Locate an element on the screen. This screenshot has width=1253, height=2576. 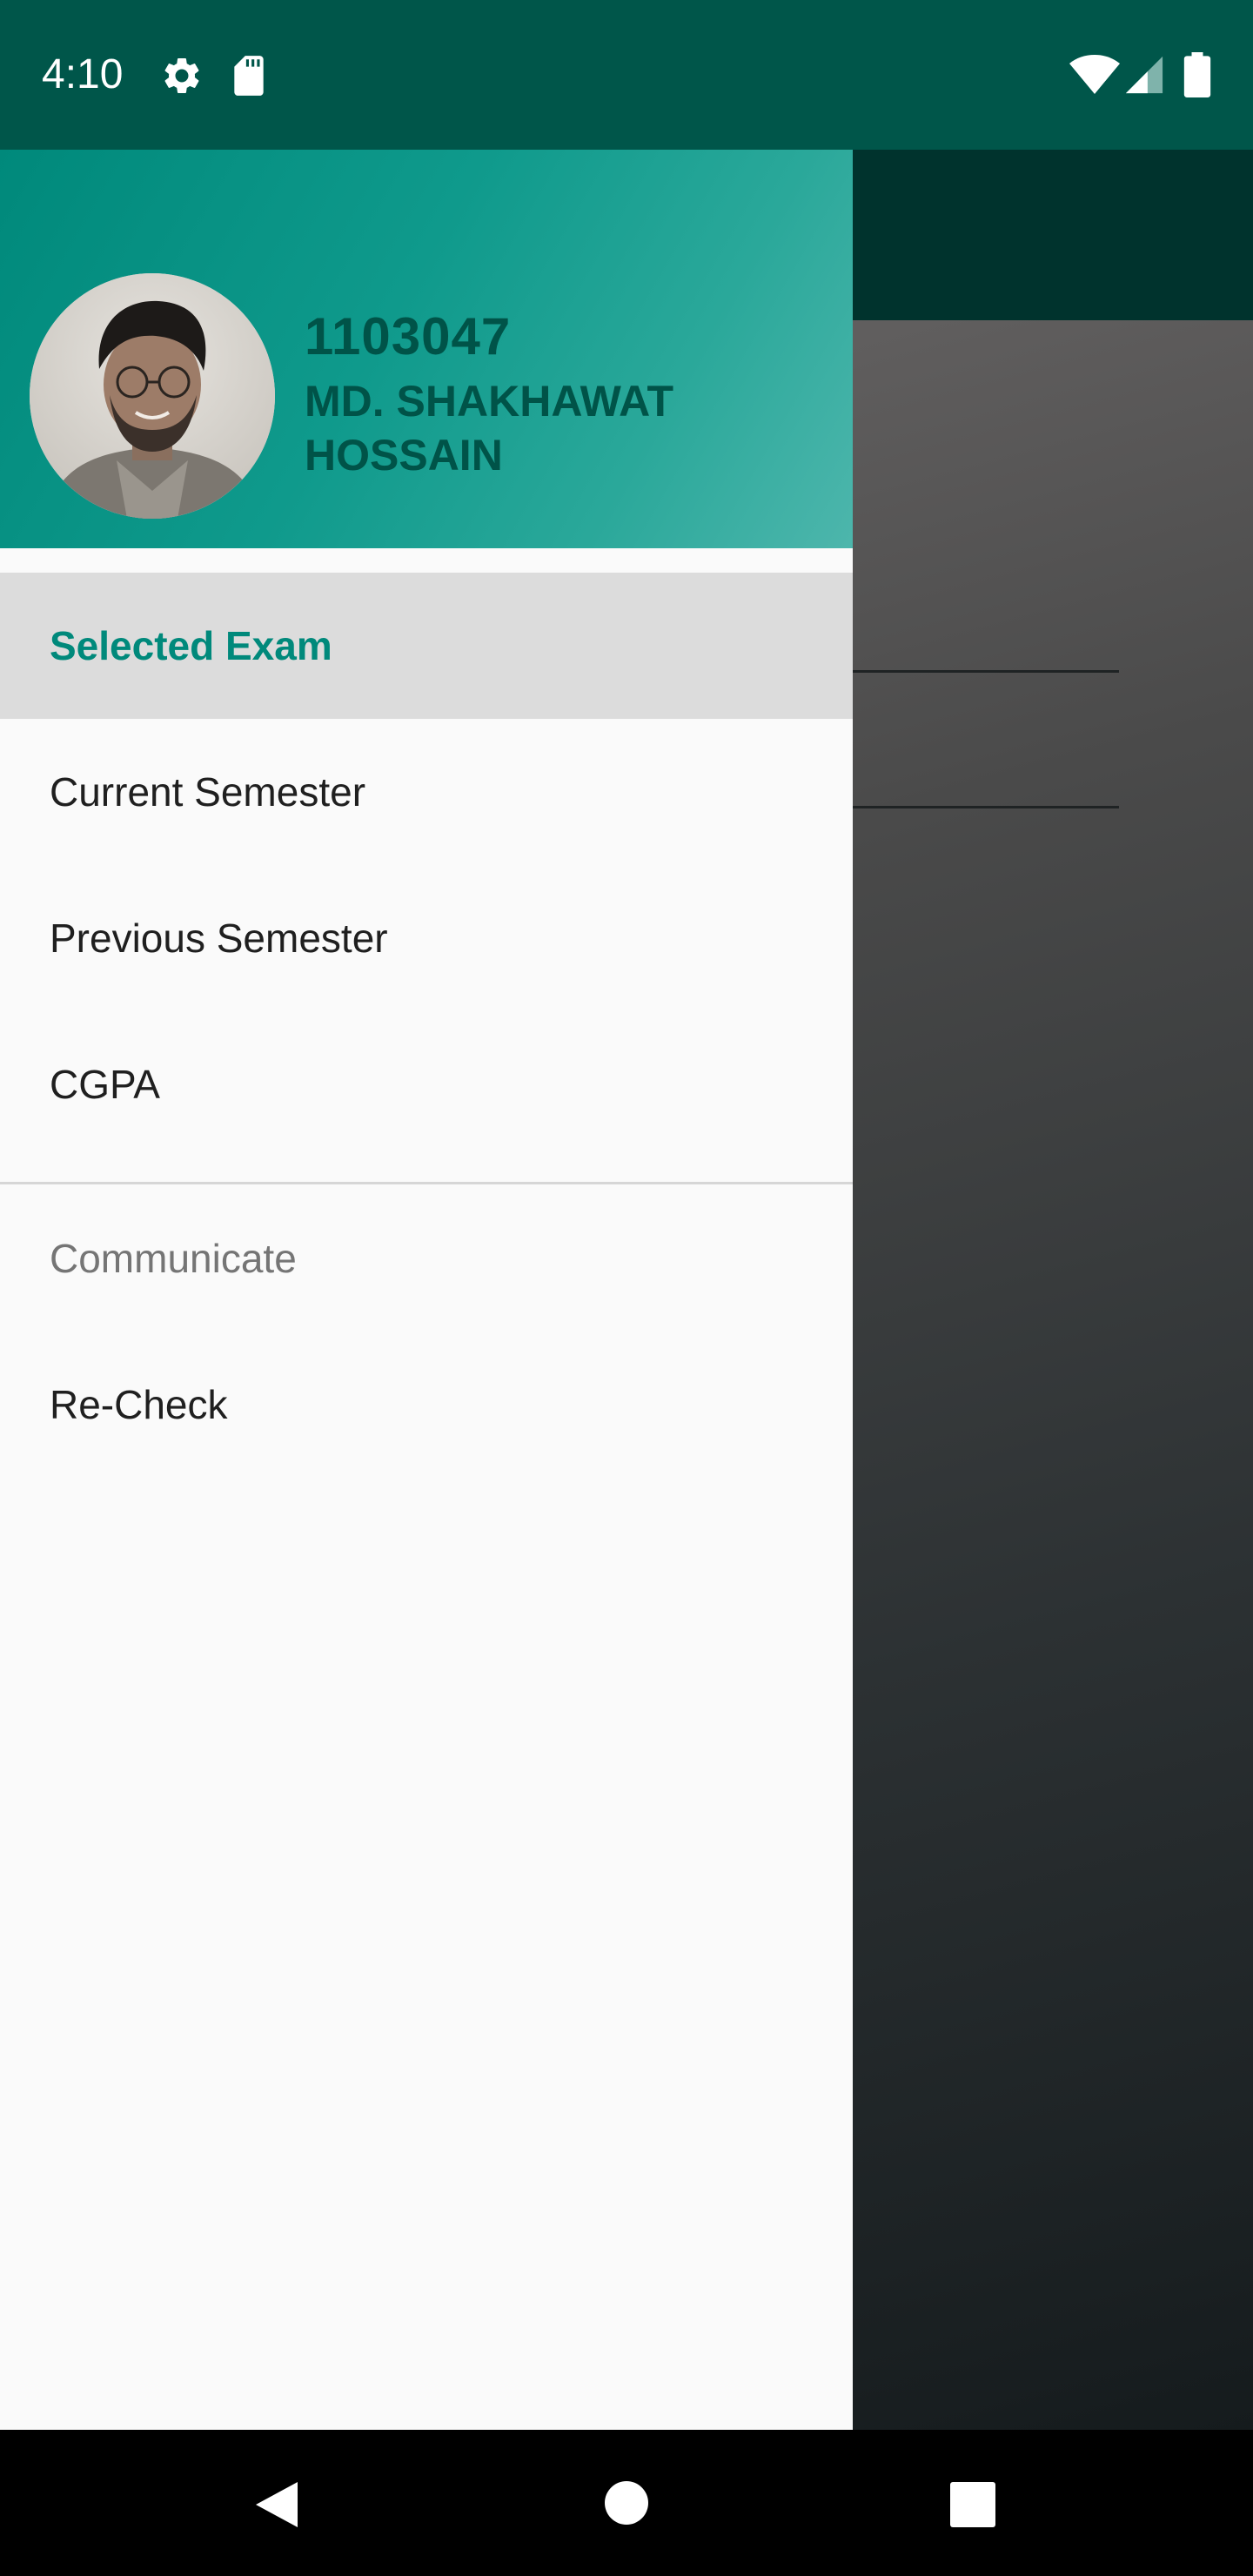
drawer-item-label: Previous Semester is located at coordinates (219, 938).